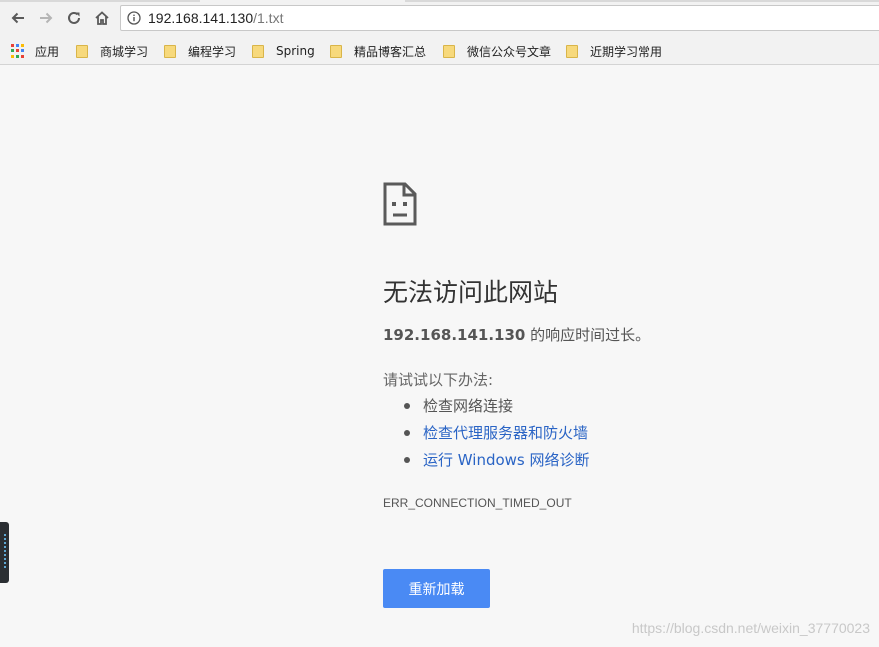  What do you see at coordinates (134, 18) in the screenshot?
I see `info-icon` at bounding box center [134, 18].